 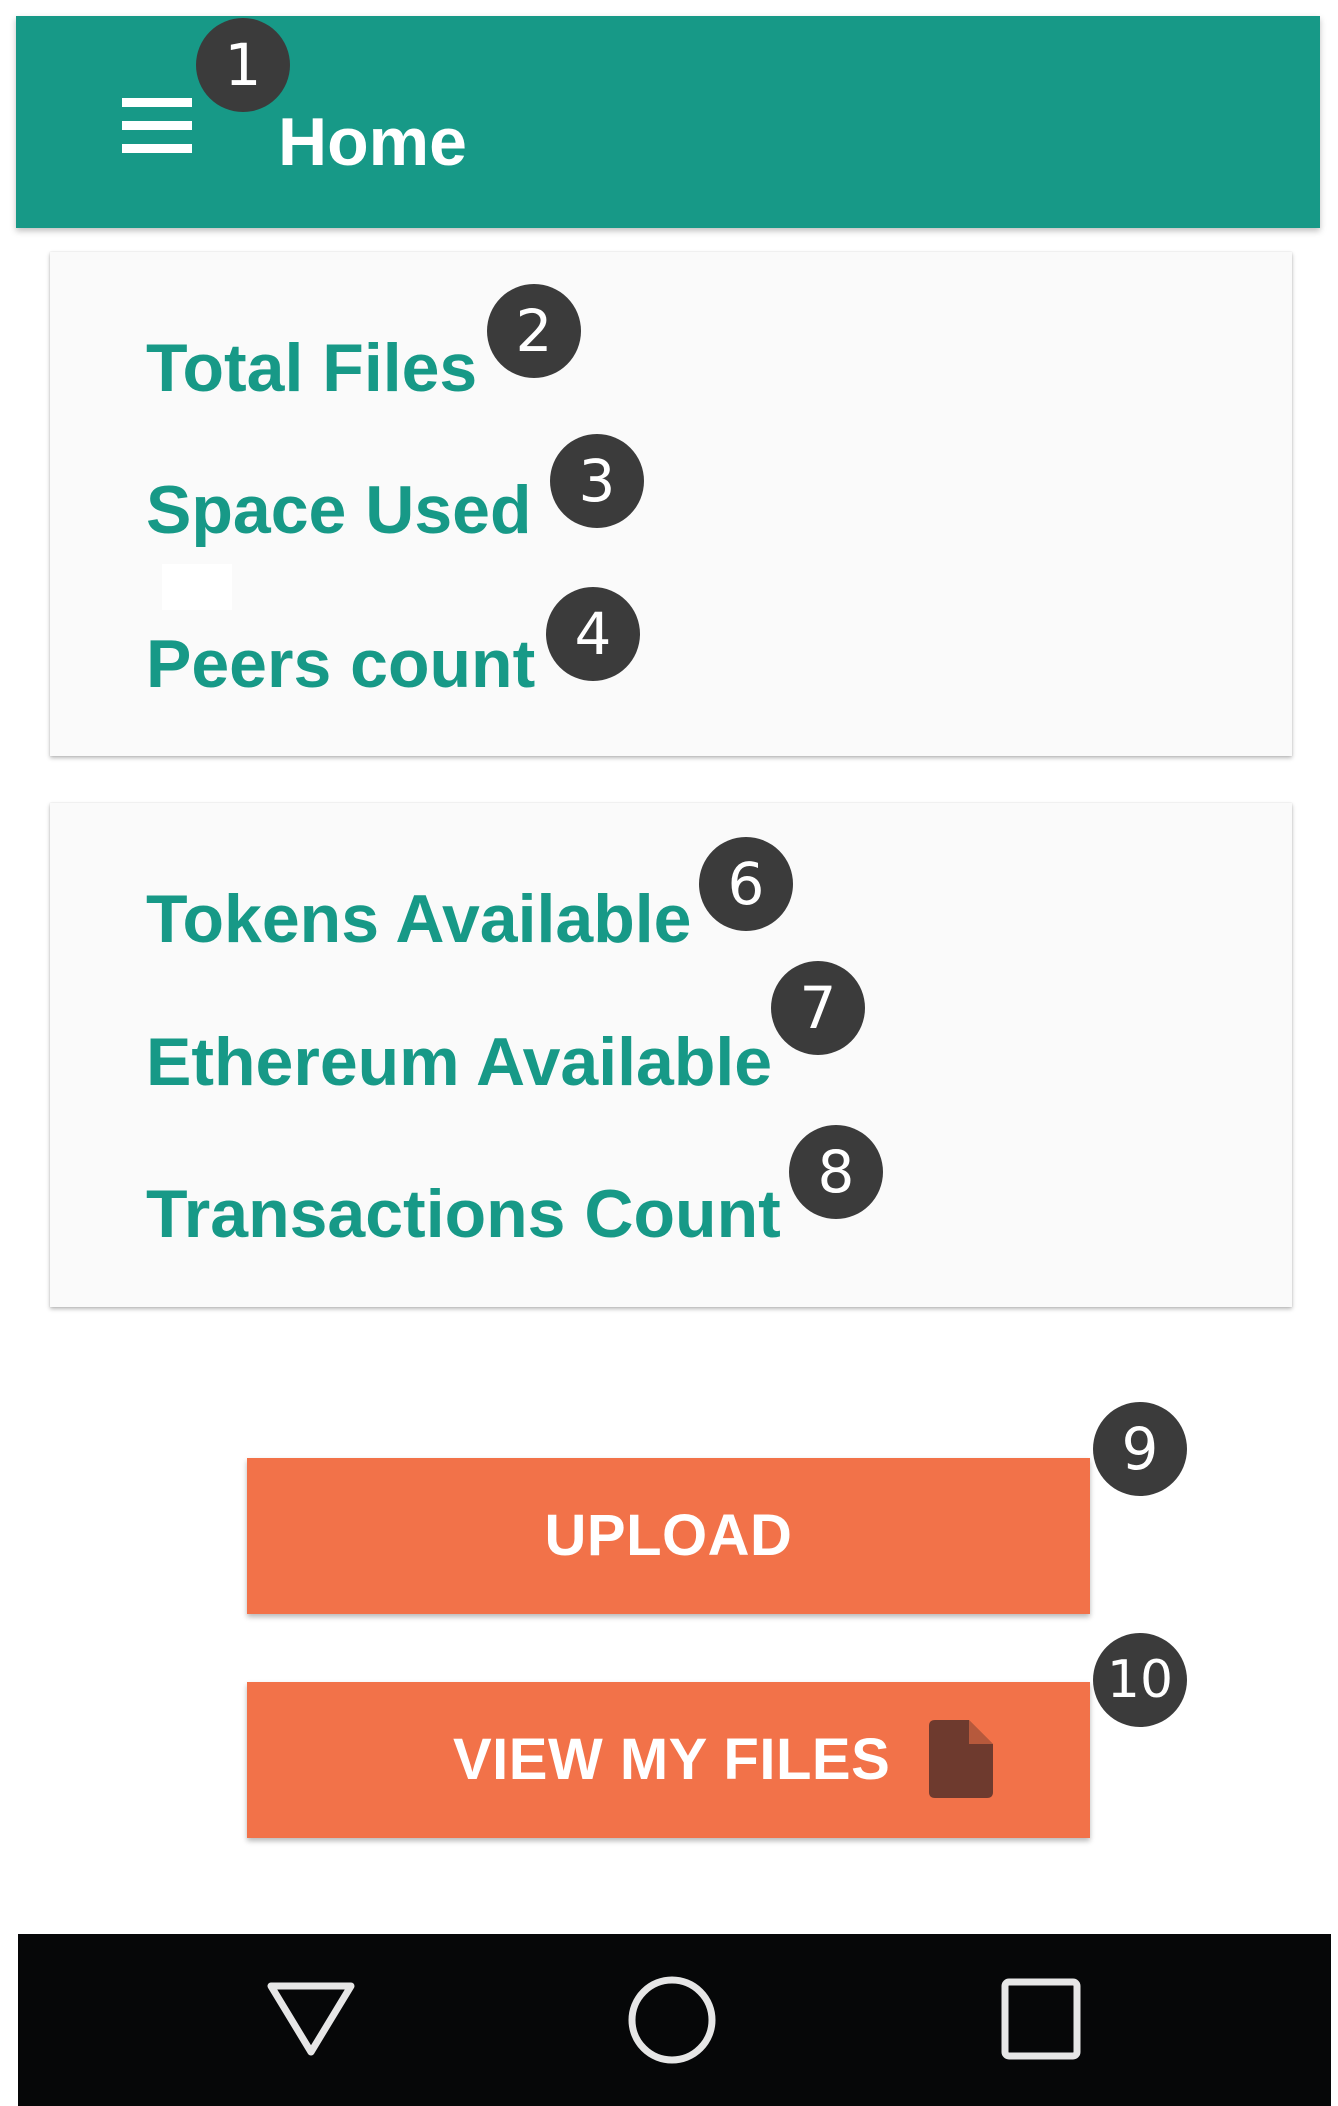 I want to click on hamburger-menu-icon, so click(x=157, y=126).